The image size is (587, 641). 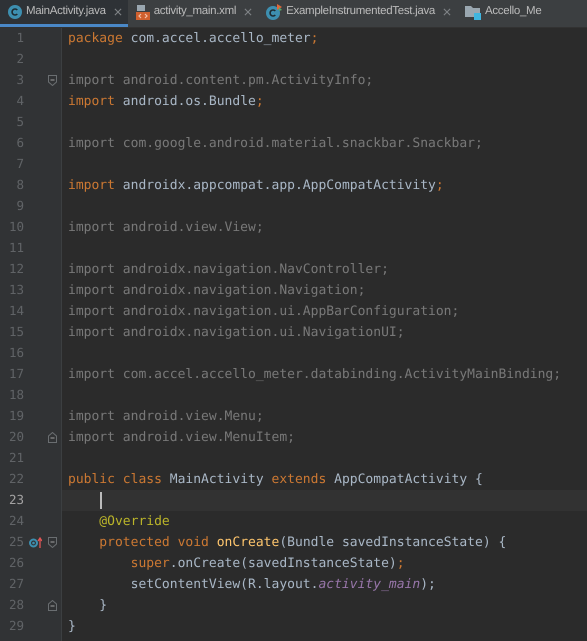 What do you see at coordinates (264, 311) in the screenshot?
I see `code-token: import androidx.navigation.ui.AppBarConfiguration;` at bounding box center [264, 311].